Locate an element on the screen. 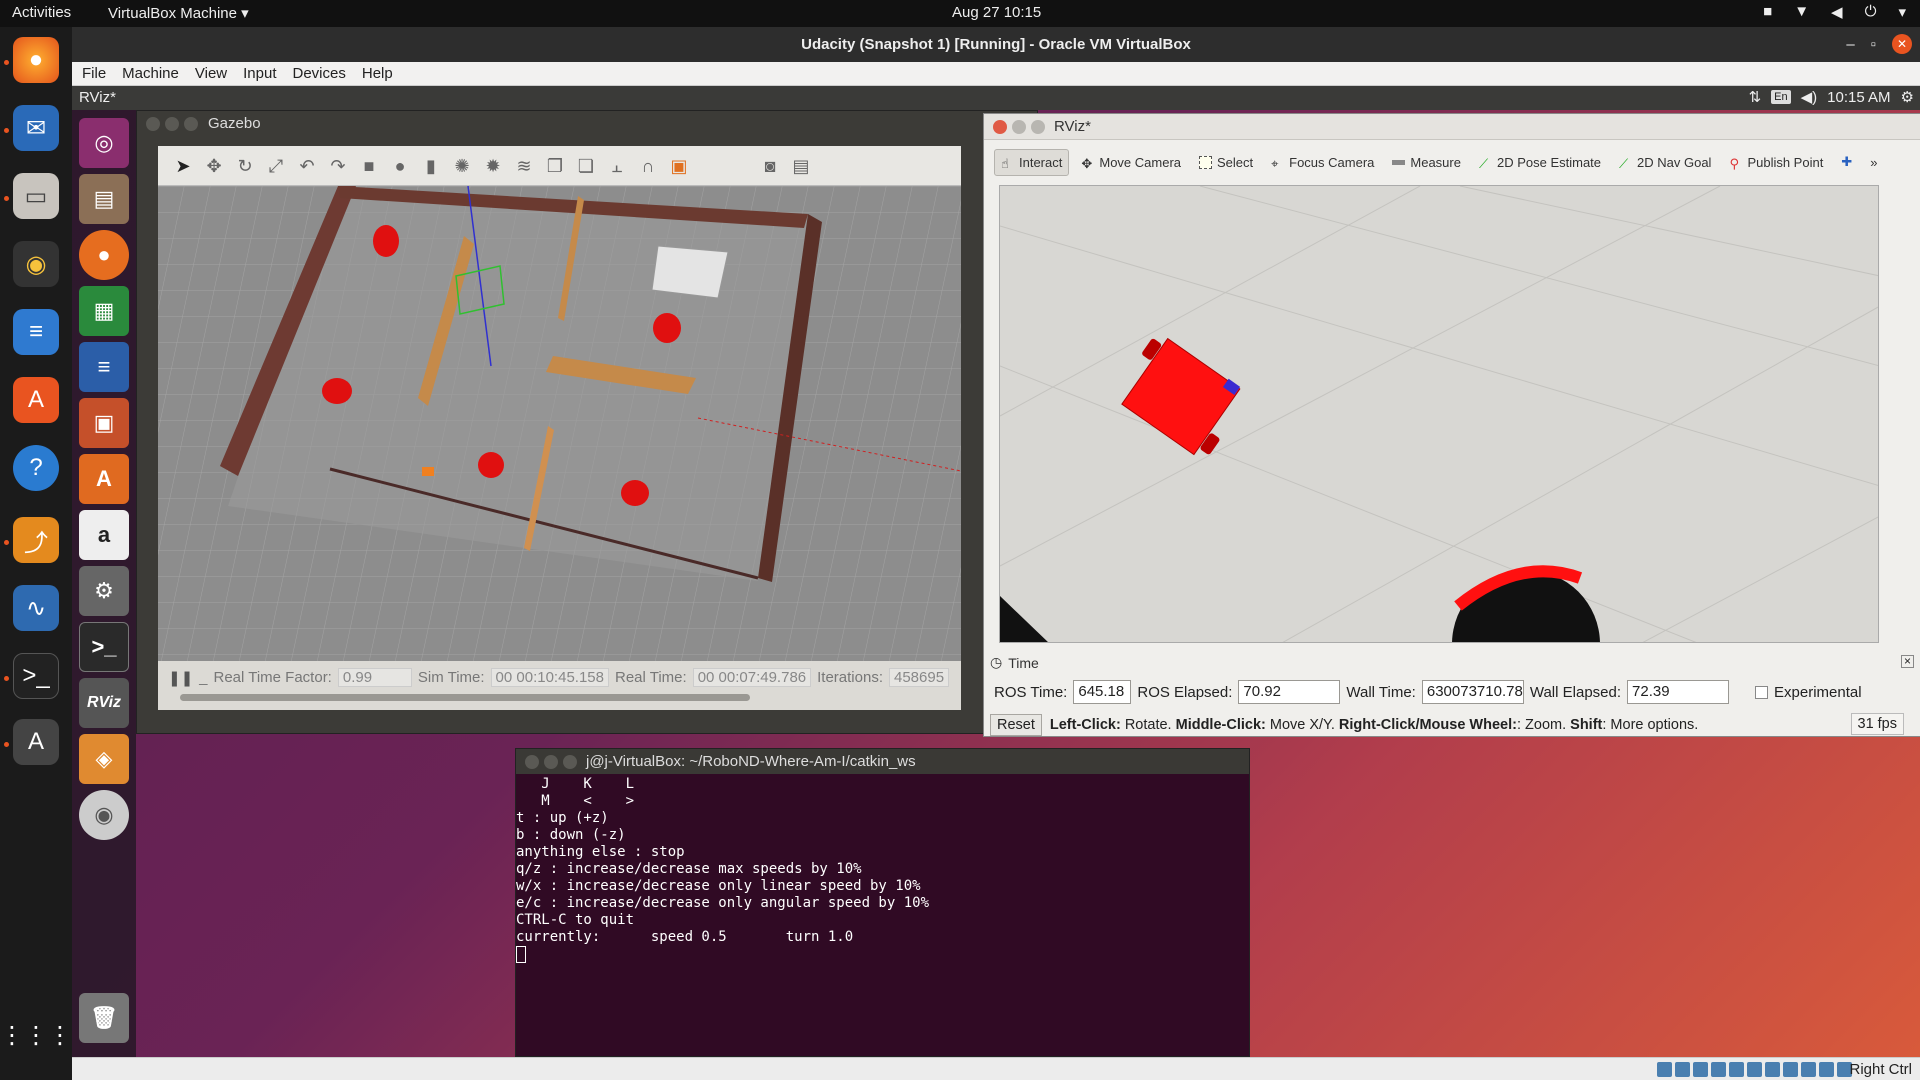  maximize-button: ▫ is located at coordinates (1873, 44).